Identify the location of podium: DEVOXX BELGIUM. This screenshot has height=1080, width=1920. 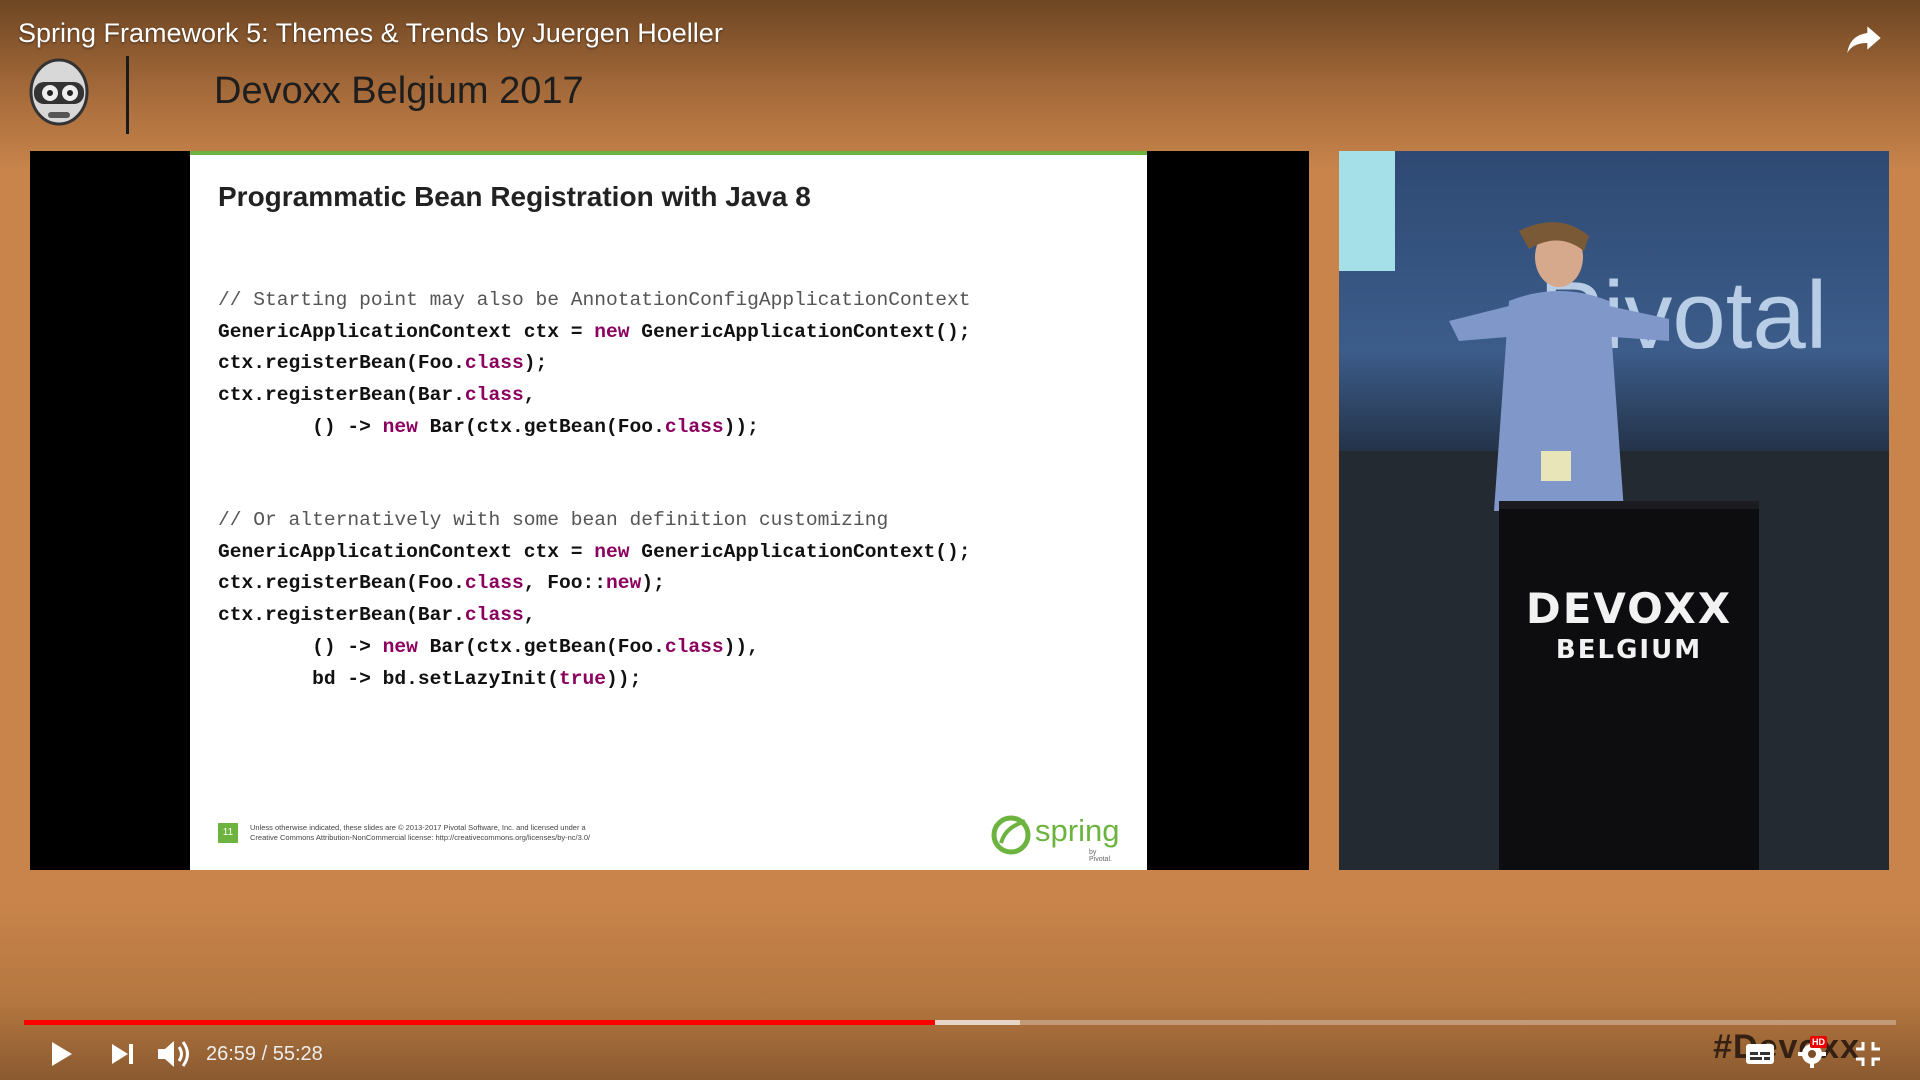
(1629, 685).